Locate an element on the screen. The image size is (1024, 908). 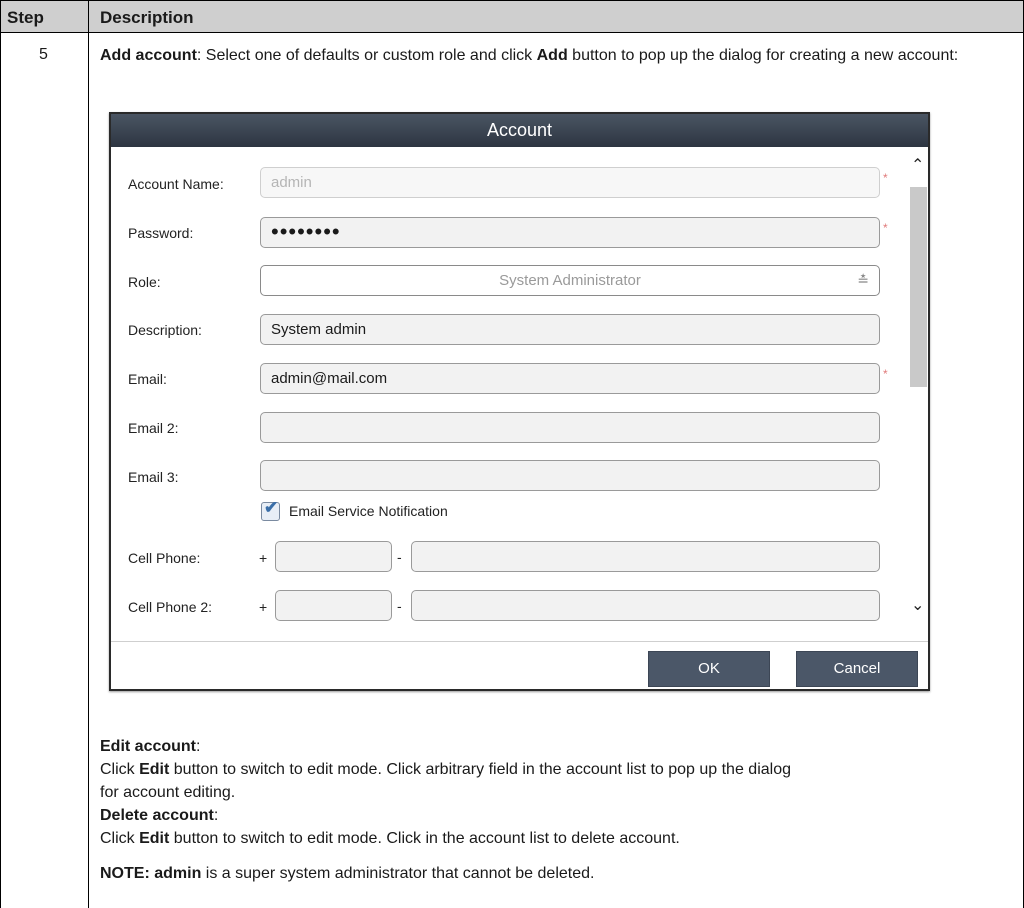
step-column-header: Step is located at coordinates (25, 17).